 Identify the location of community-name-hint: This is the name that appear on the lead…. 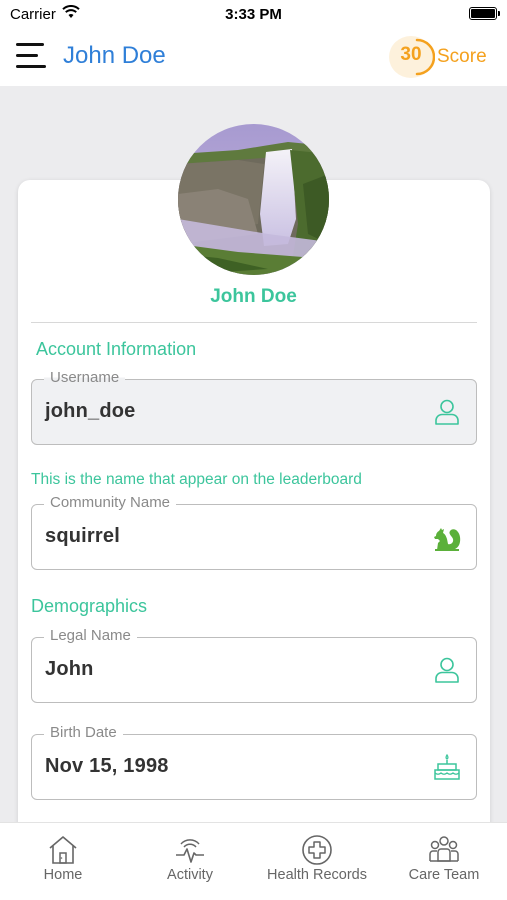
(196, 479).